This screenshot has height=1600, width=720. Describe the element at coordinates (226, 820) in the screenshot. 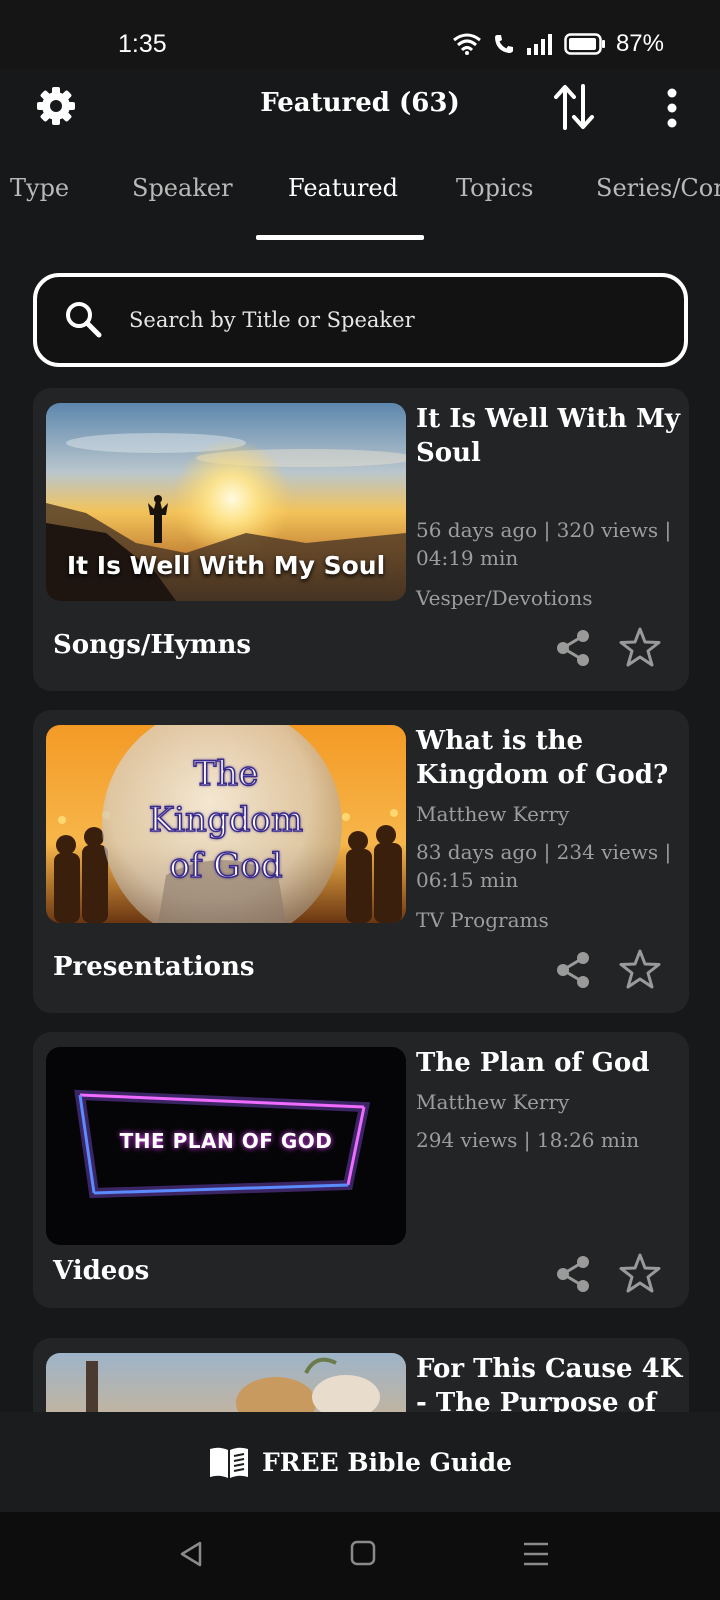

I see `thumbnail-caption: The Kingdom of God` at that location.